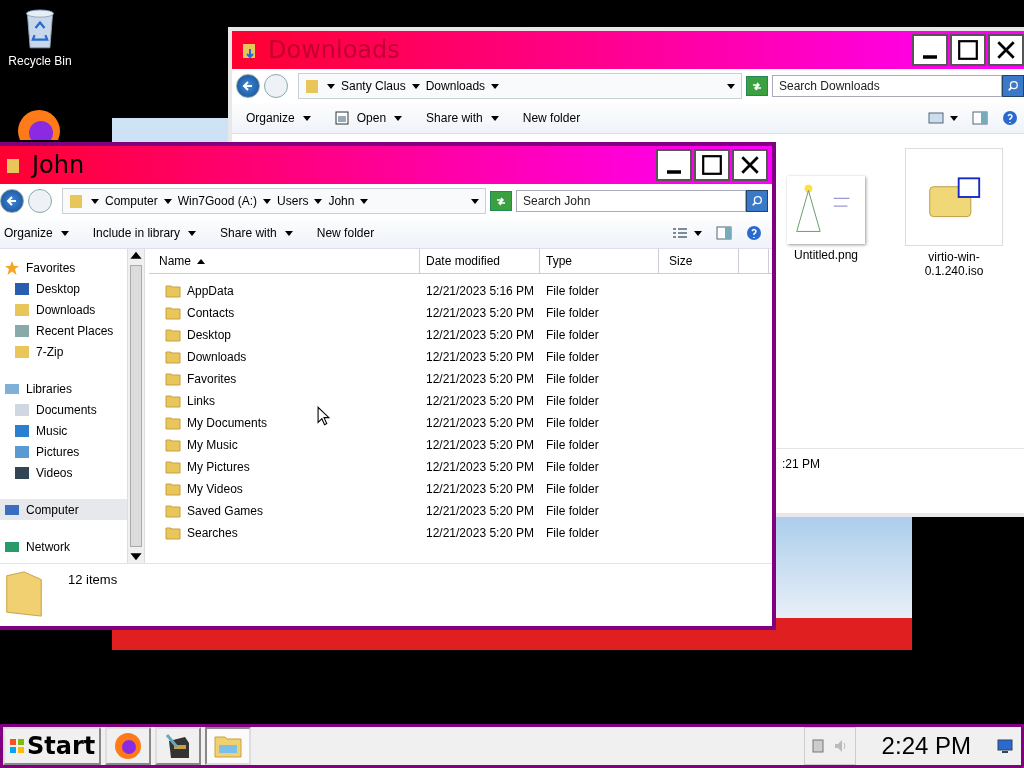 The image size is (1024, 768). I want to click on file-name: virtio-win-0.1.240.iso, so click(954, 264).